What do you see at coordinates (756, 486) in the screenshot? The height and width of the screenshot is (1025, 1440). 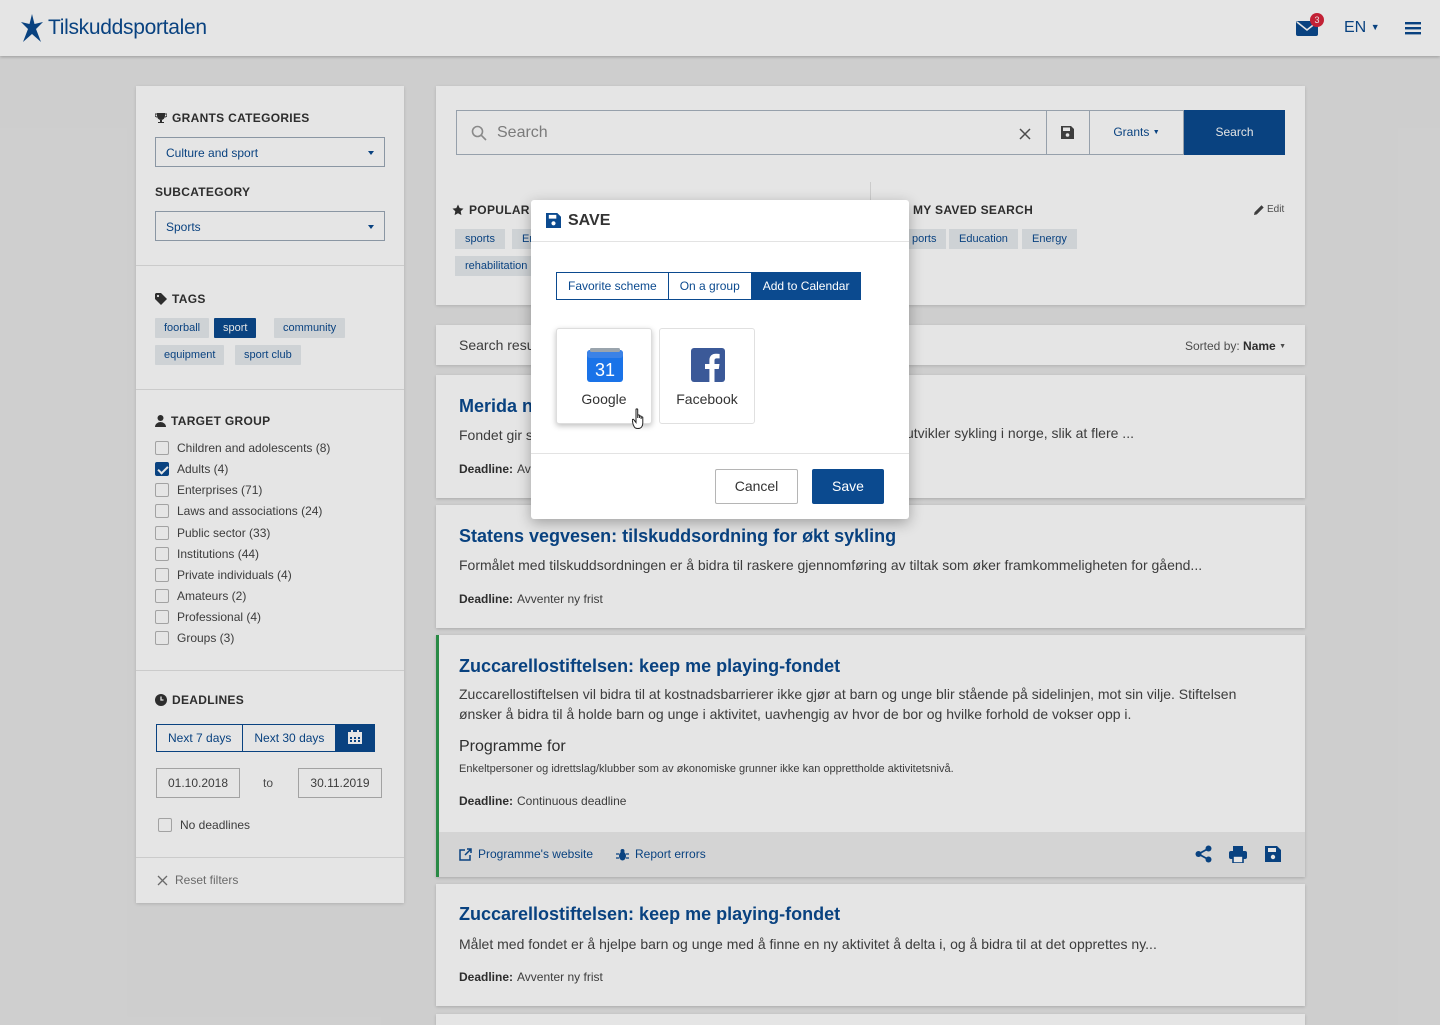 I see `cancel-button: Cancel` at bounding box center [756, 486].